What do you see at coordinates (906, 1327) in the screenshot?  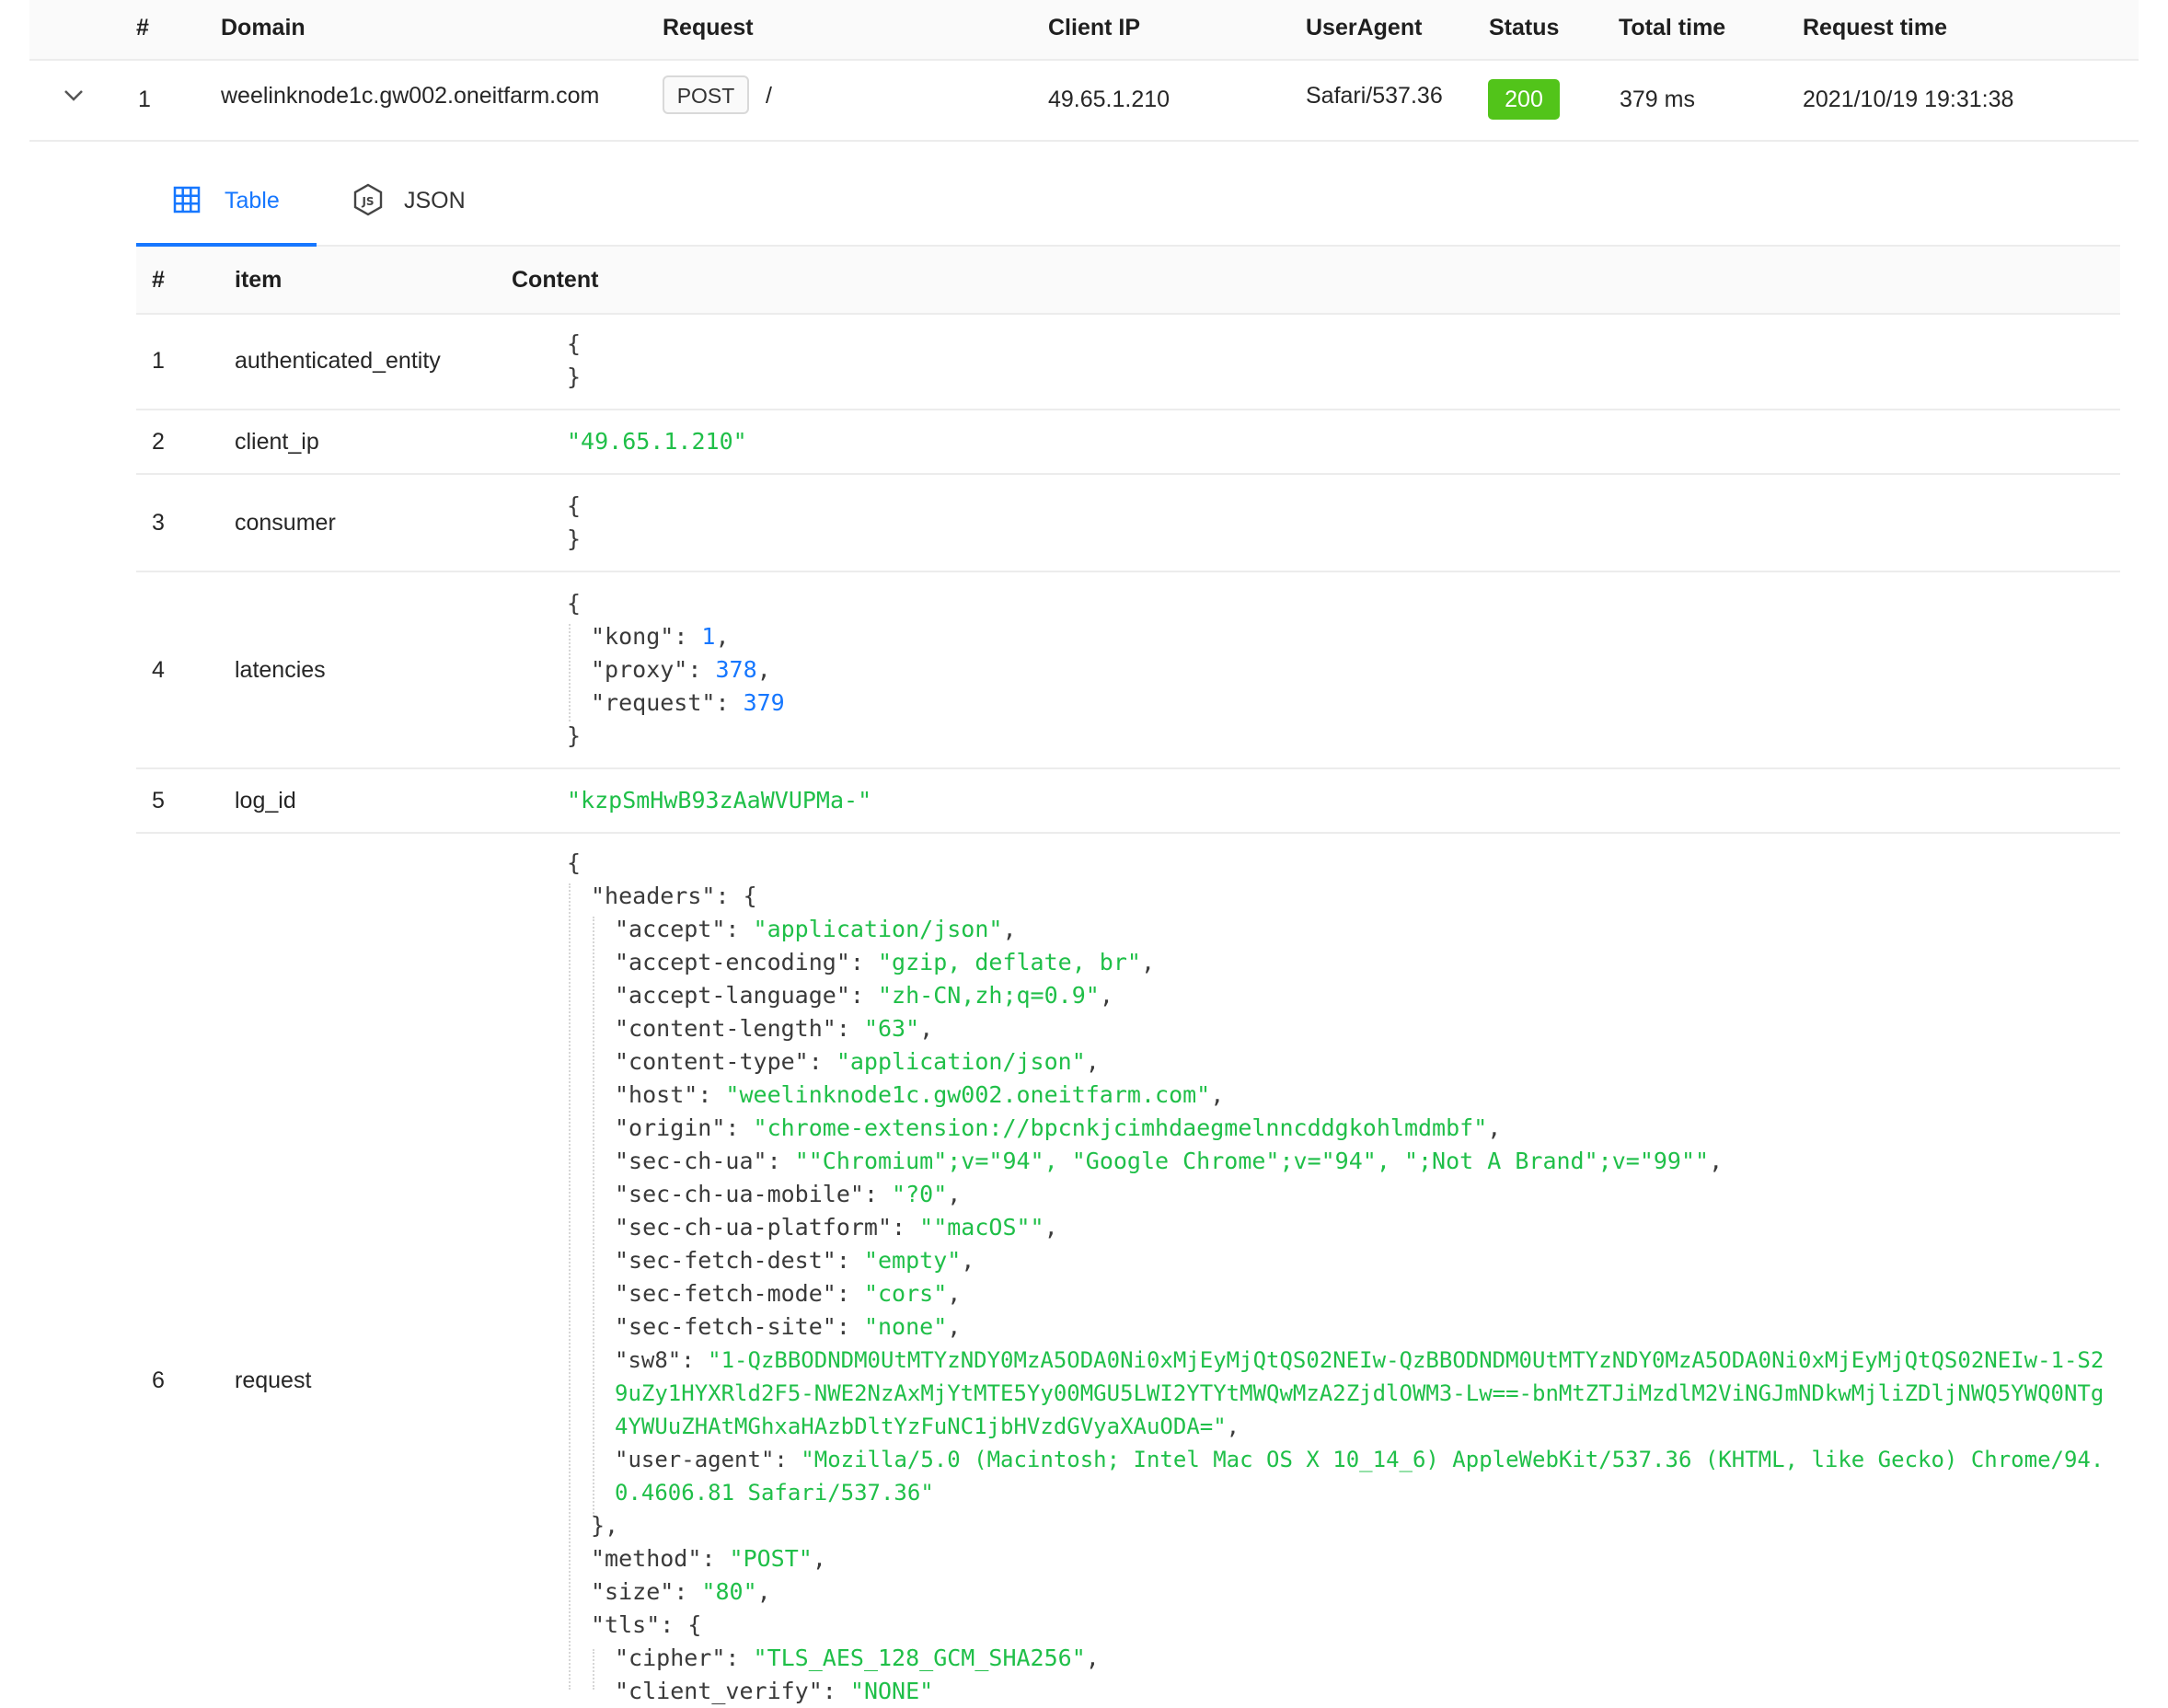 I see `json-value: "none"` at bounding box center [906, 1327].